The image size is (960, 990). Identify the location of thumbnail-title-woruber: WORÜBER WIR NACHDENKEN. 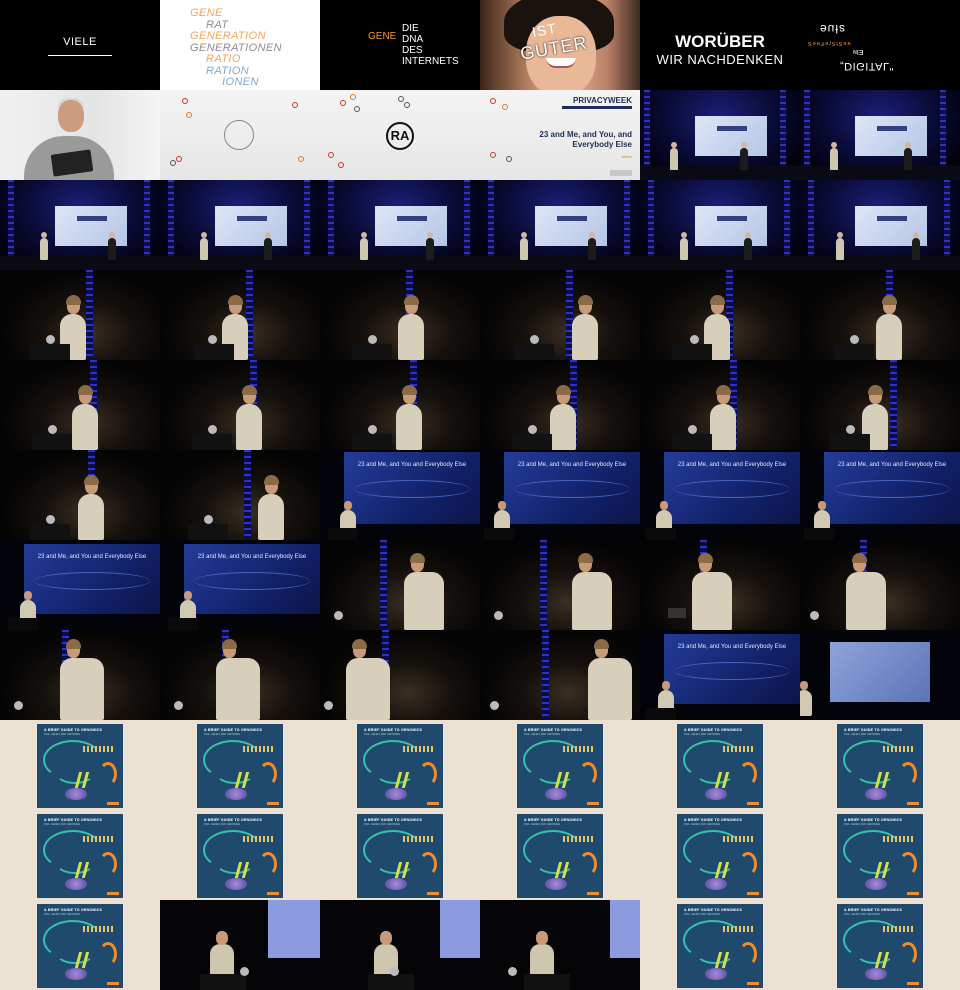
(720, 45).